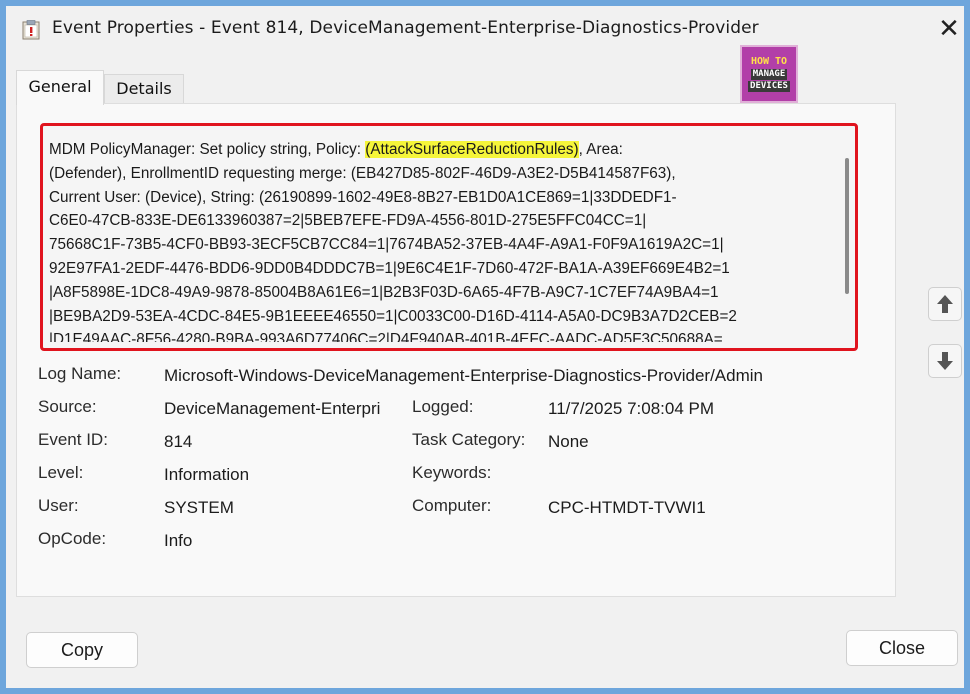 This screenshot has height=694, width=970. What do you see at coordinates (72, 538) in the screenshot?
I see `opcode-label: OpCode:` at bounding box center [72, 538].